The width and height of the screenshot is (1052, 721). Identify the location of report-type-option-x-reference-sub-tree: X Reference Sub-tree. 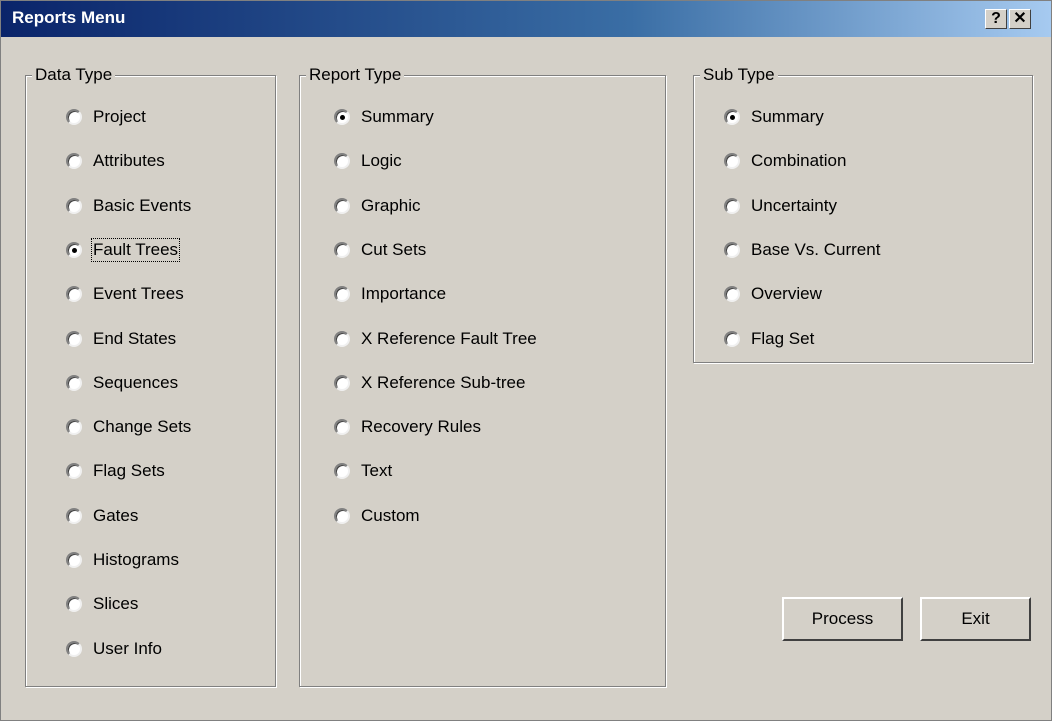
(429, 383).